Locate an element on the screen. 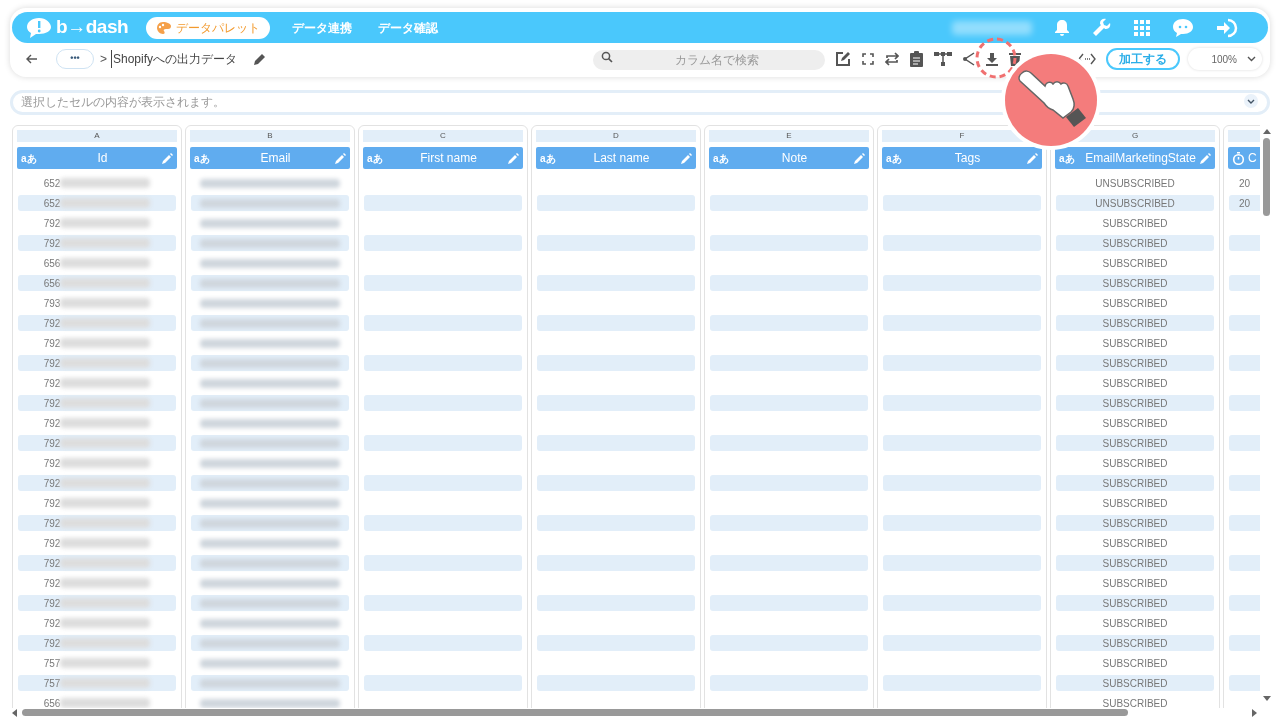 The height and width of the screenshot is (720, 1280). expand-icon is located at coordinates (868, 59).